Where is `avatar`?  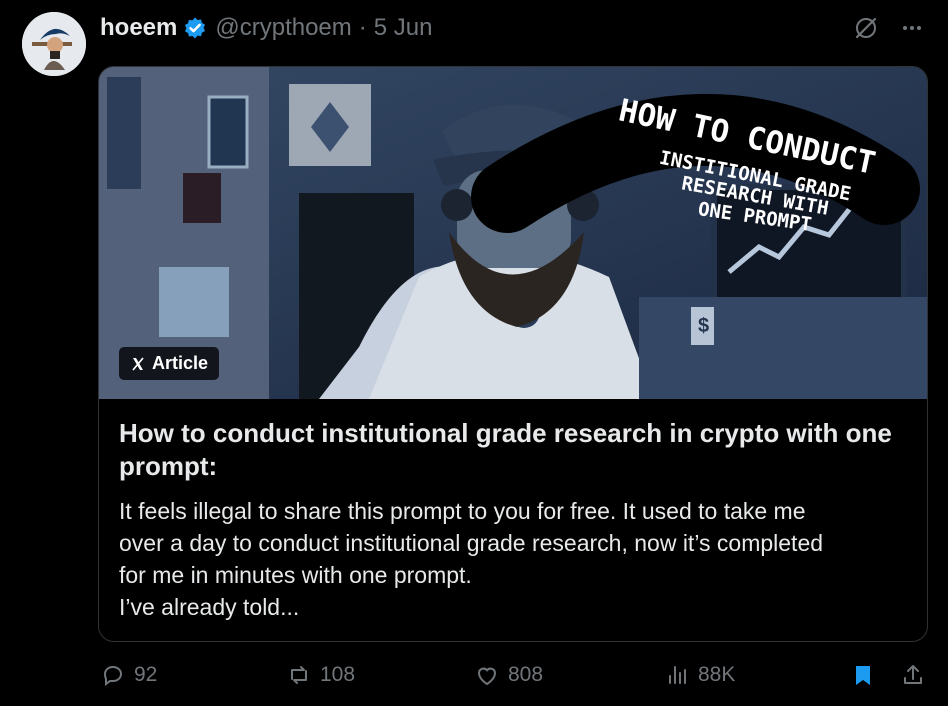 avatar is located at coordinates (54, 44).